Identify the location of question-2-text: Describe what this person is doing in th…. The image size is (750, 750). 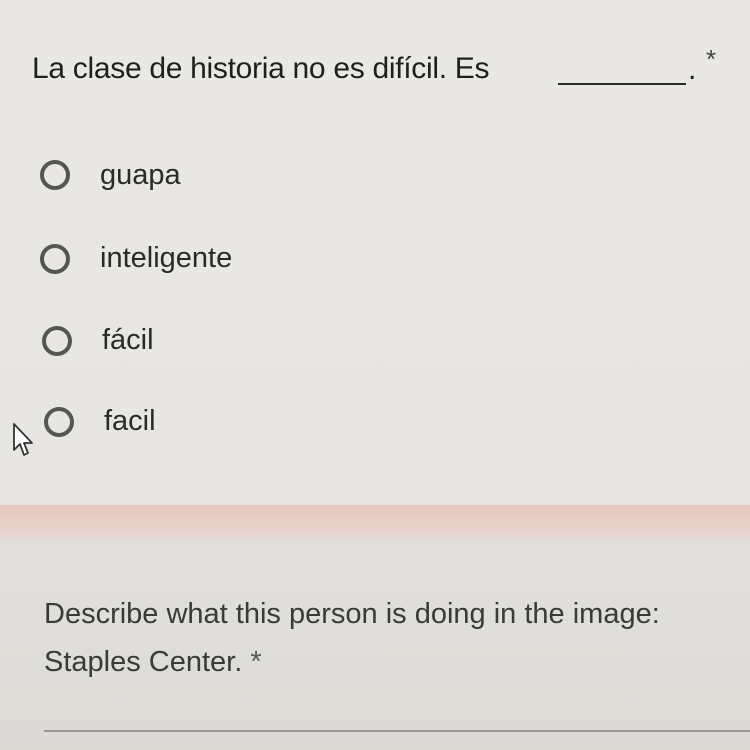
(352, 638).